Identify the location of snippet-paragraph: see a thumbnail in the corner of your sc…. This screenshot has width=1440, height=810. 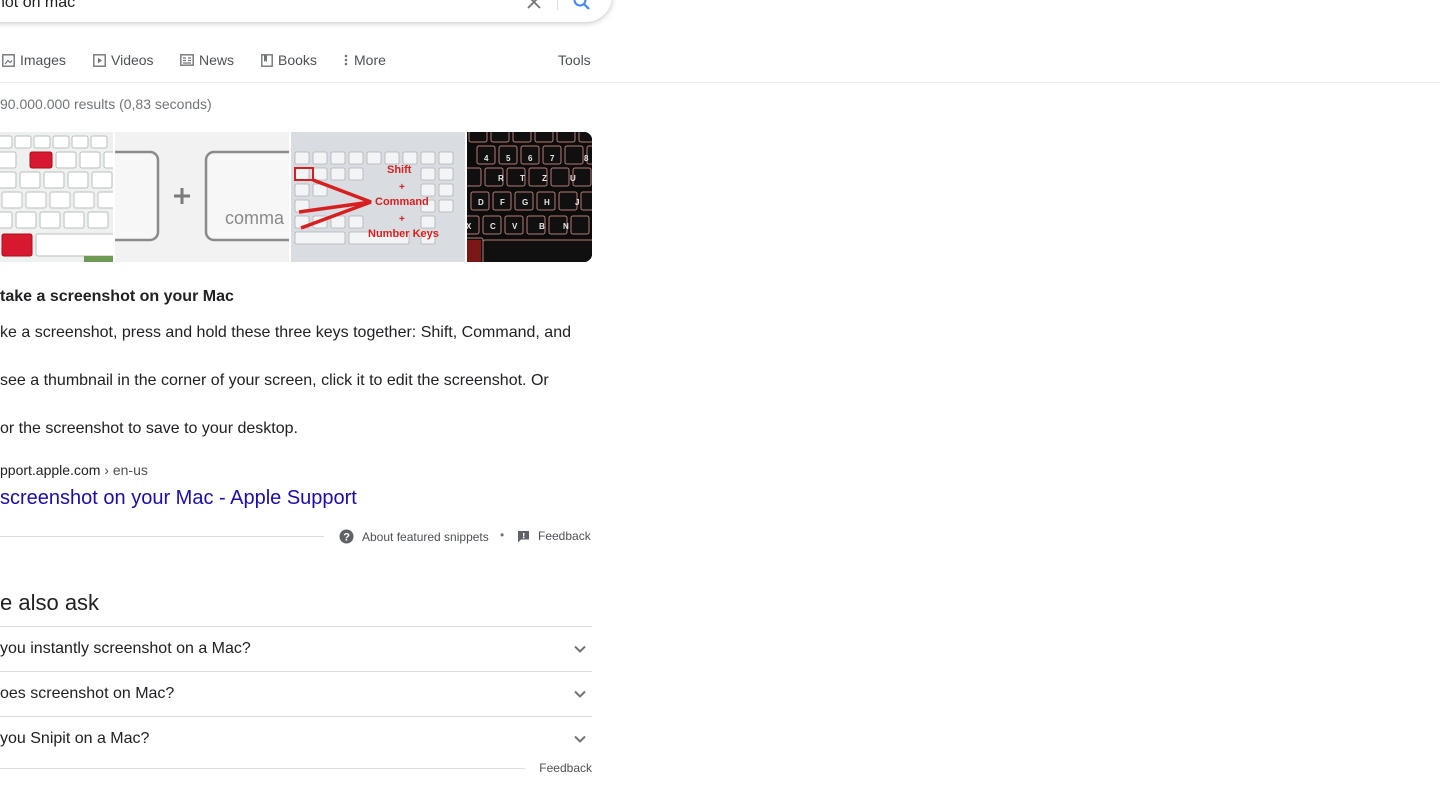
(274, 380).